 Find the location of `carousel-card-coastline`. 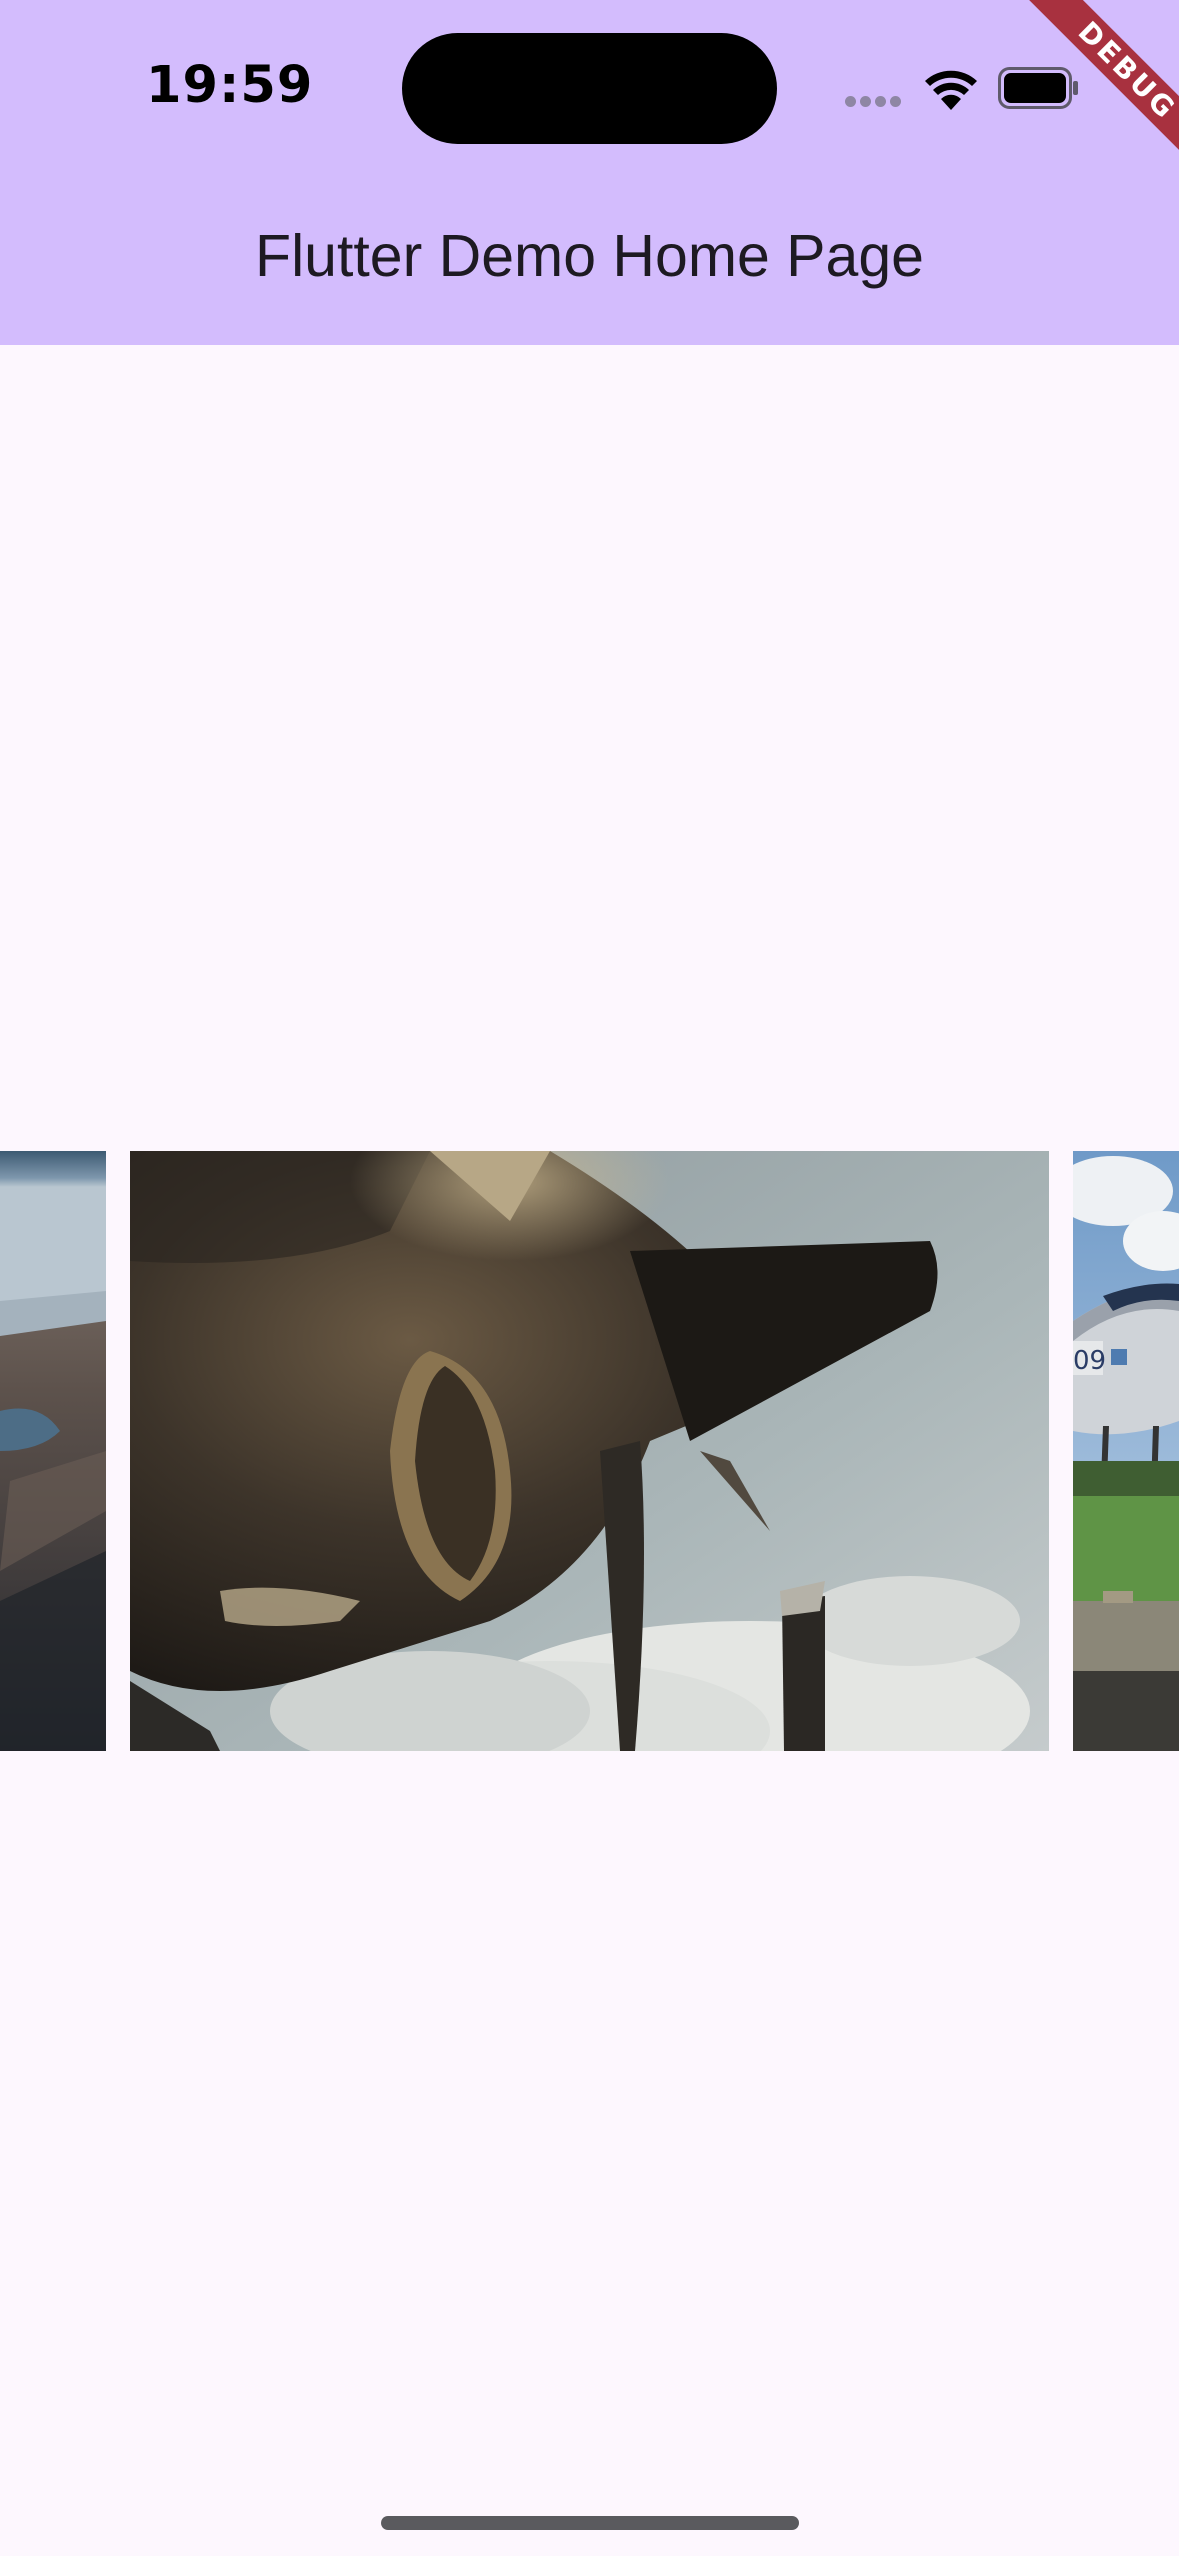

carousel-card-coastline is located at coordinates (53, 1451).